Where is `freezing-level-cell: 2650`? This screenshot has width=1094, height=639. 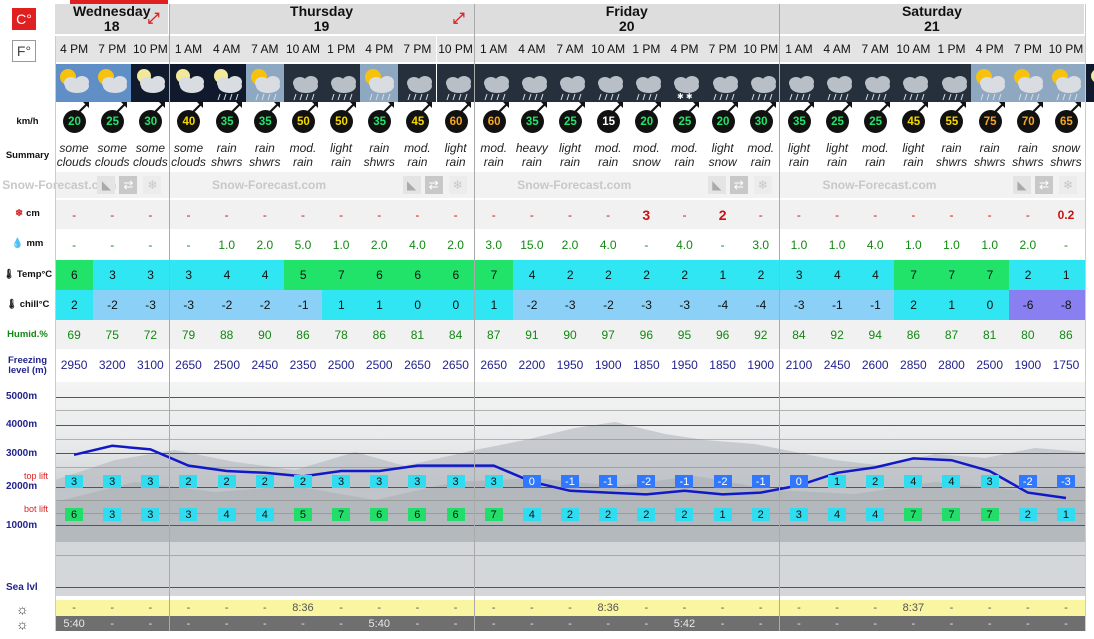
freezing-level-cell: 2650 is located at coordinates (417, 364).